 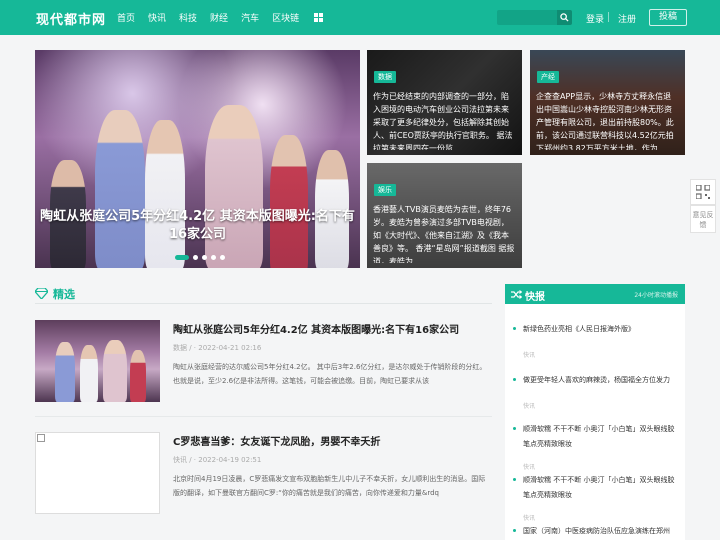 I want to click on site-logo: 现代都市网, so click(x=71, y=18).